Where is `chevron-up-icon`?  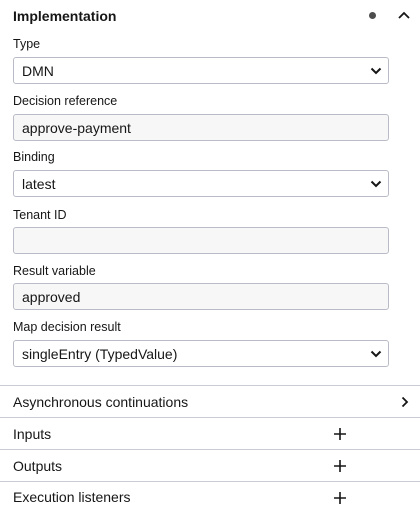
chevron-up-icon is located at coordinates (404, 16).